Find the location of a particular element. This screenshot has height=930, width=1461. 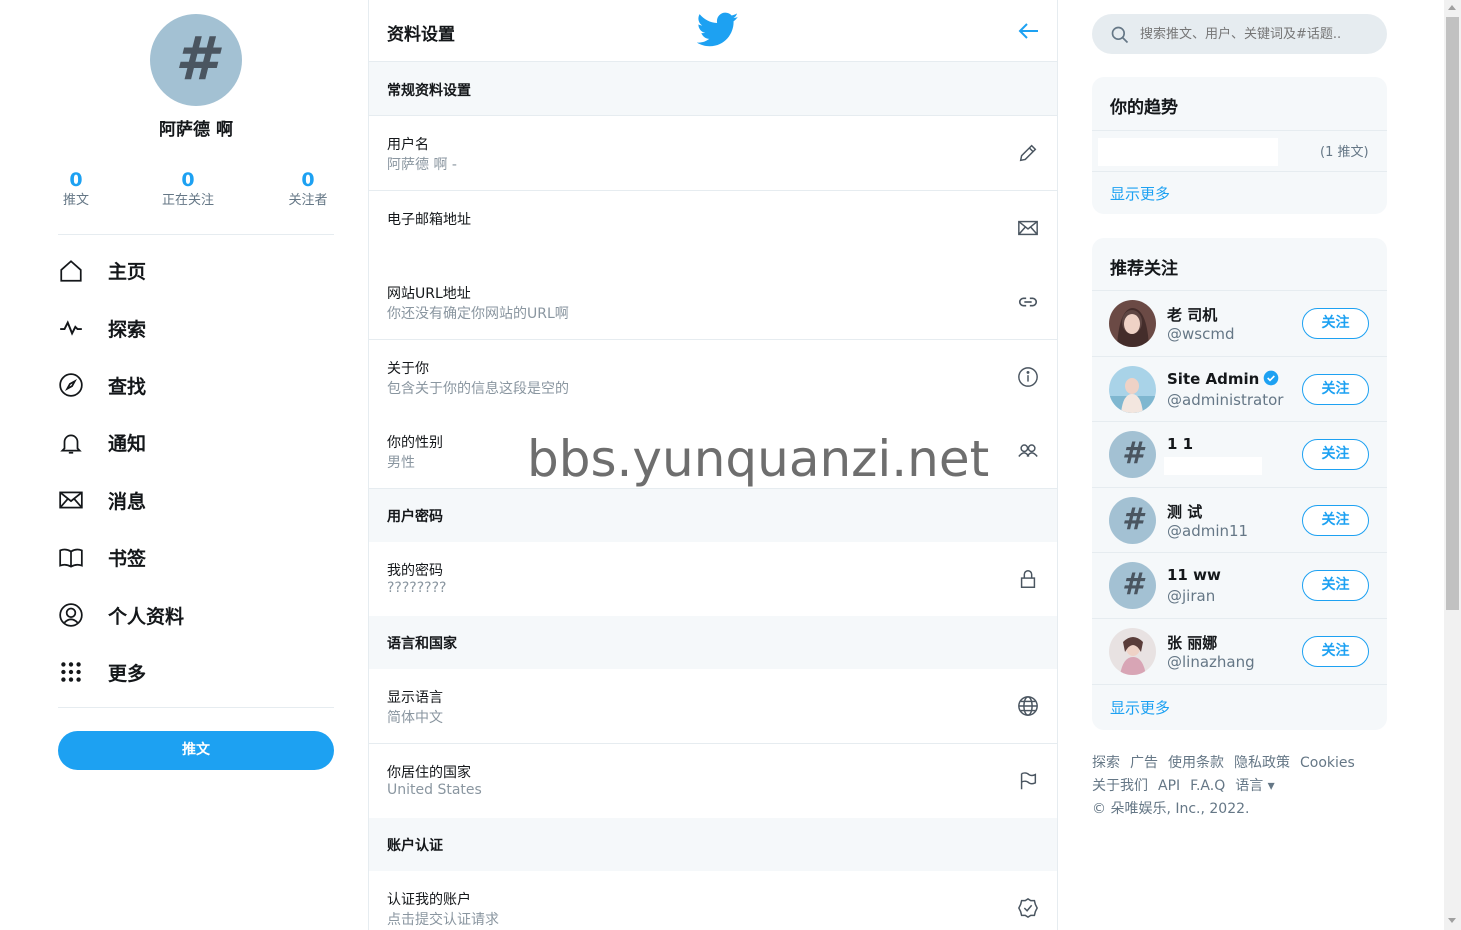

section-title: 常规资料设置 is located at coordinates (429, 91).